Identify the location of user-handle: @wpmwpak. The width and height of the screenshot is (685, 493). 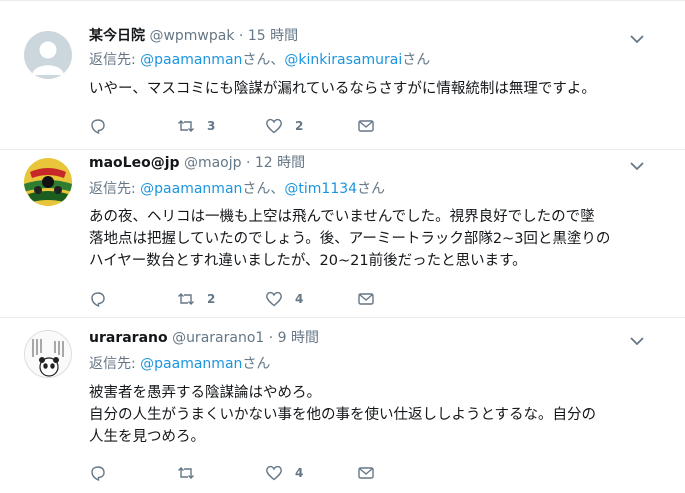
(191, 36).